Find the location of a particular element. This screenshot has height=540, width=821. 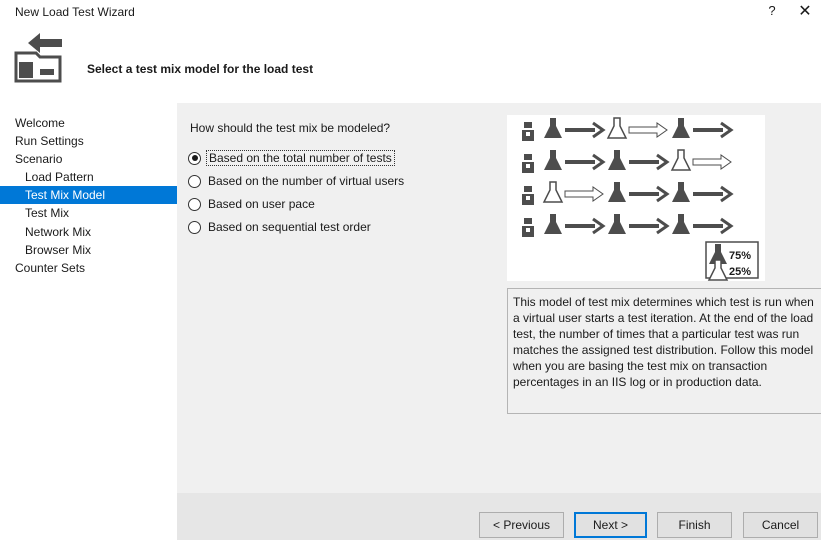

window-title: New Load Test Wizard is located at coordinates (75, 12).